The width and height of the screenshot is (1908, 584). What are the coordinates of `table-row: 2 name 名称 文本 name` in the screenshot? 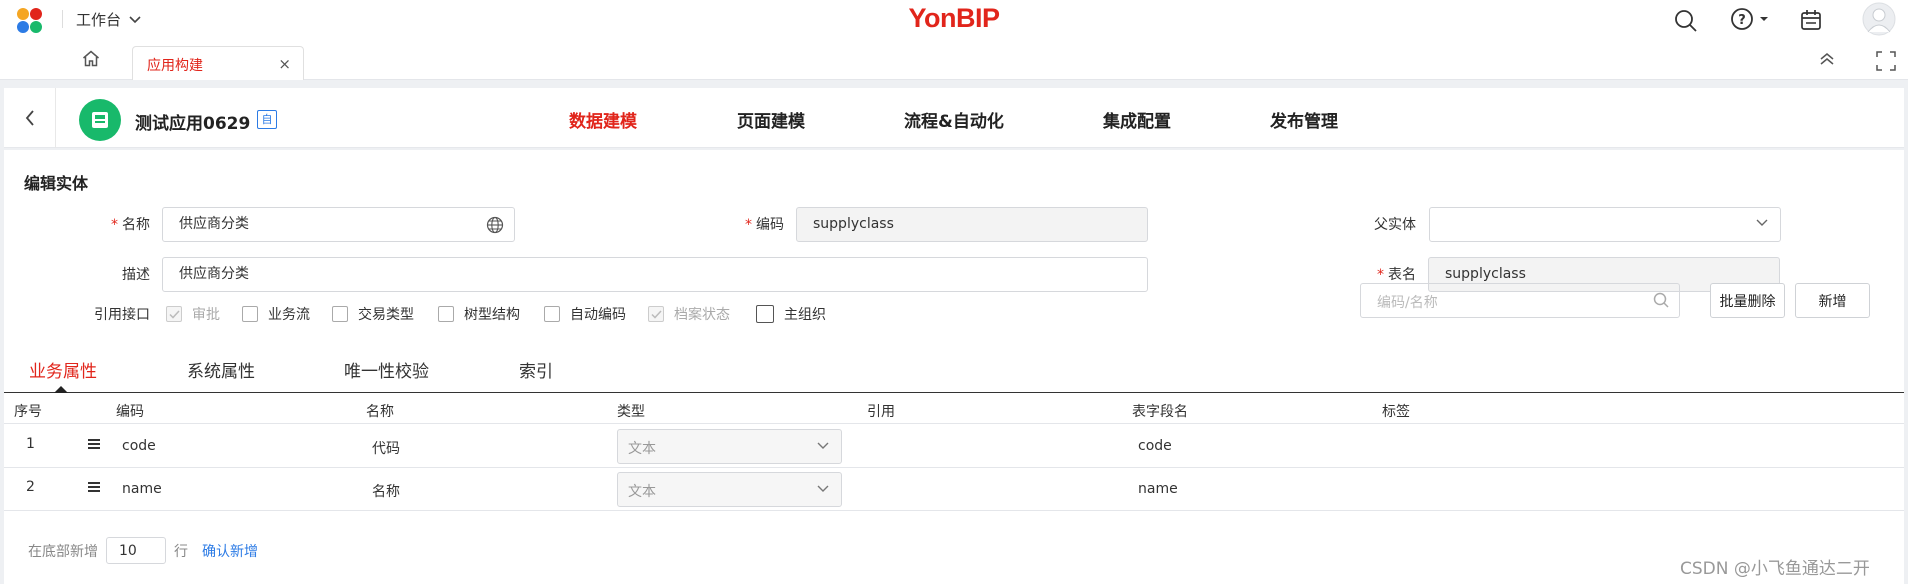 It's located at (954, 489).